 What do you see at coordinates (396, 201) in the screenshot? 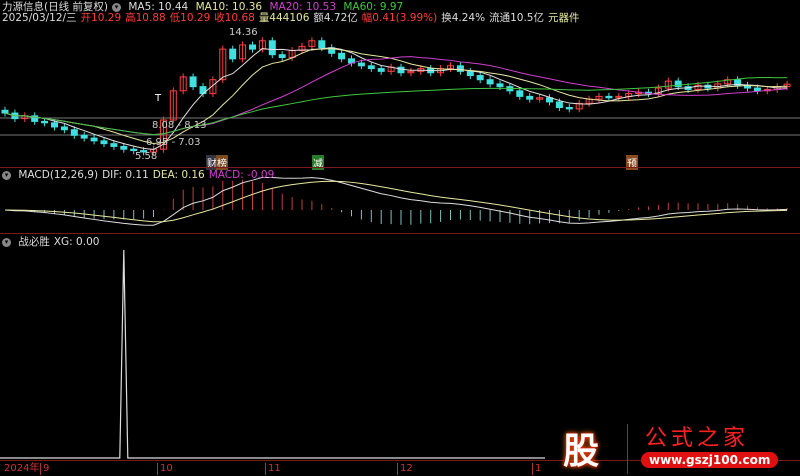
I see `dea-line` at bounding box center [396, 201].